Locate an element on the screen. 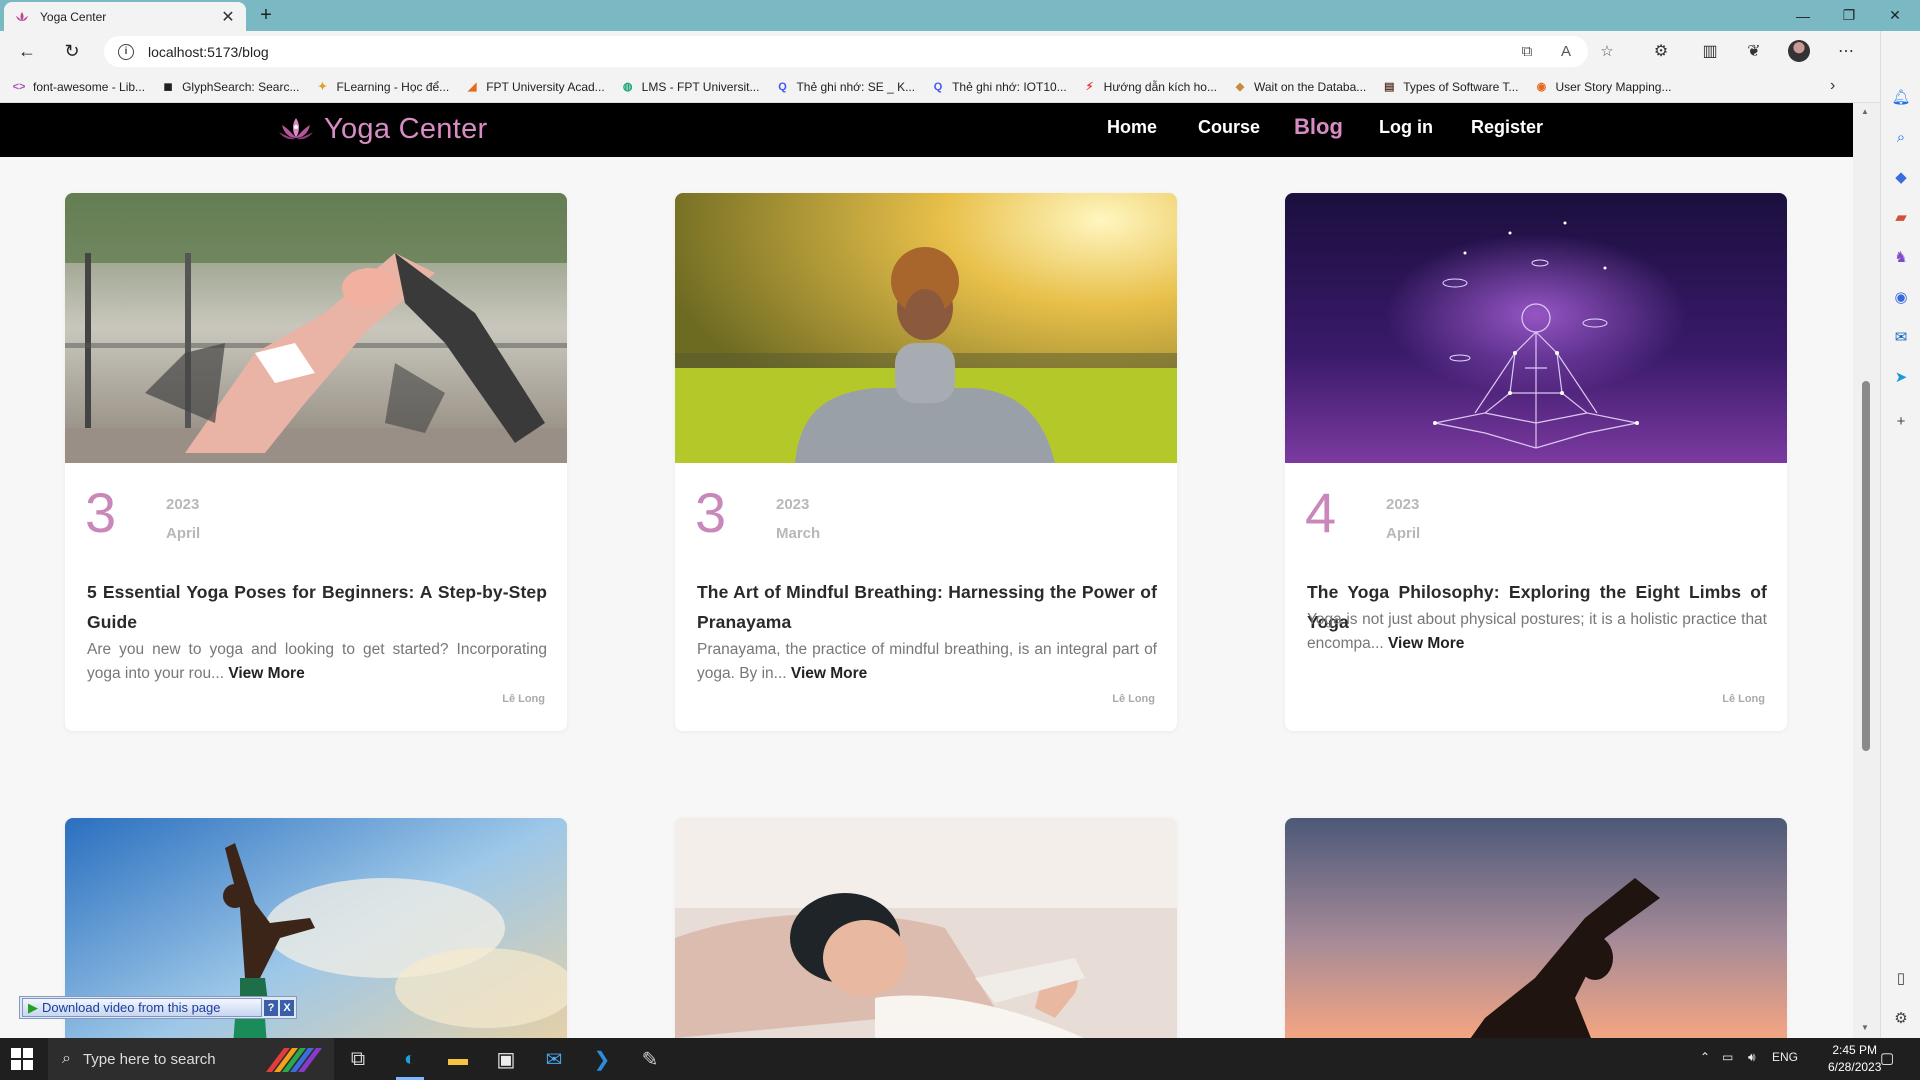  paint-app-icon: ✎ is located at coordinates (650, 1059).